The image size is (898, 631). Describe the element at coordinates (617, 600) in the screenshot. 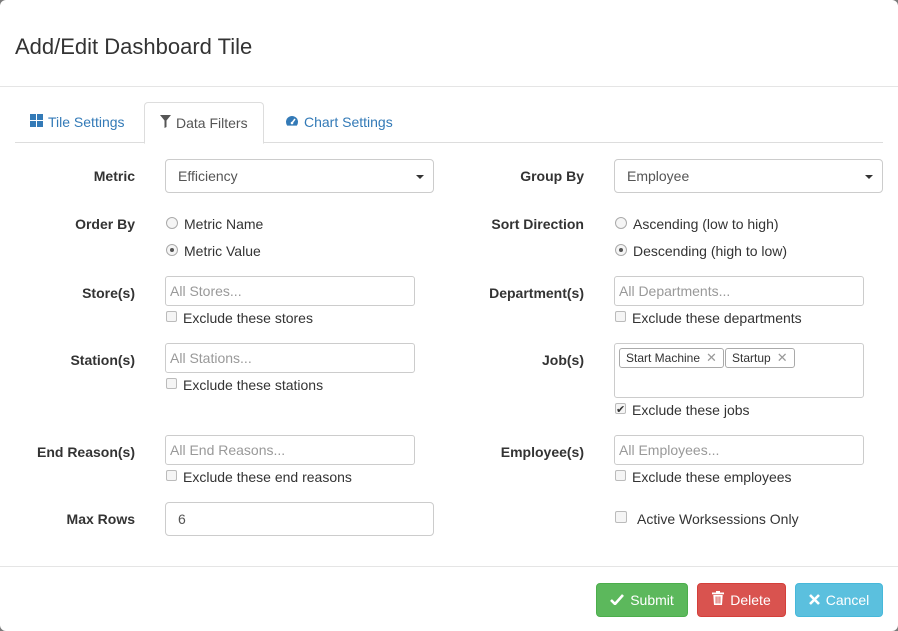

I see `check-icon` at that location.